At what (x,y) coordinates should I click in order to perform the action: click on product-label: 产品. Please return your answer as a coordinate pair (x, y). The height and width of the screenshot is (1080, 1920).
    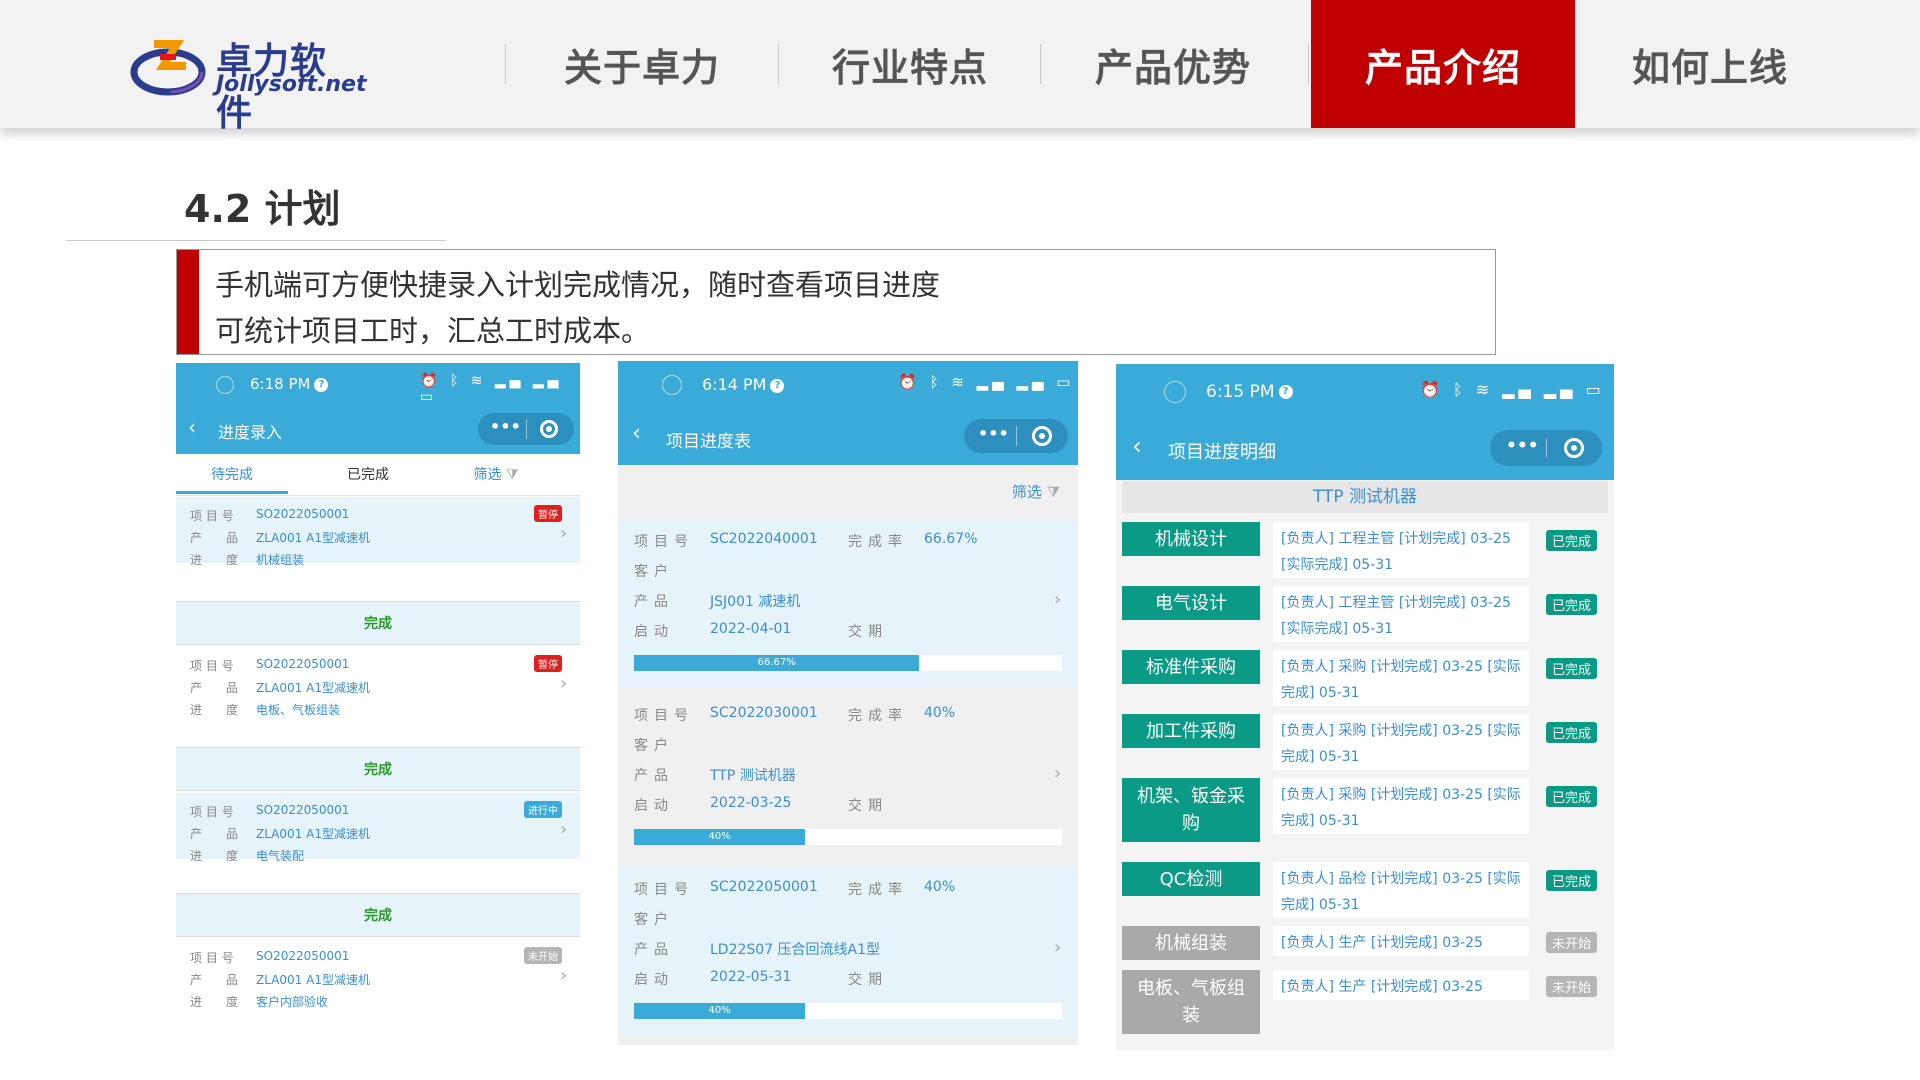
    Looking at the image, I should click on (654, 776).